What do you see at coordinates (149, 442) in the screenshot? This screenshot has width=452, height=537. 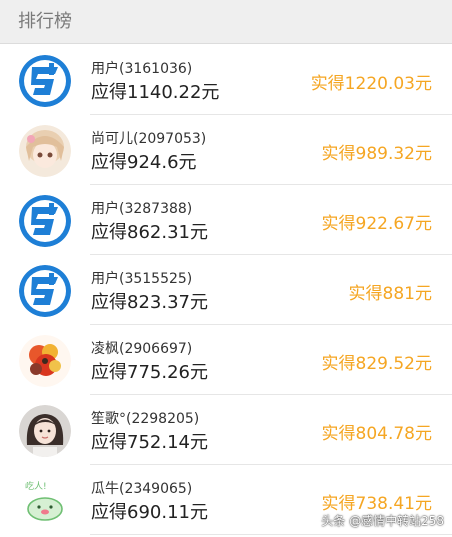 I see `due-amount: 应得752.14元` at bounding box center [149, 442].